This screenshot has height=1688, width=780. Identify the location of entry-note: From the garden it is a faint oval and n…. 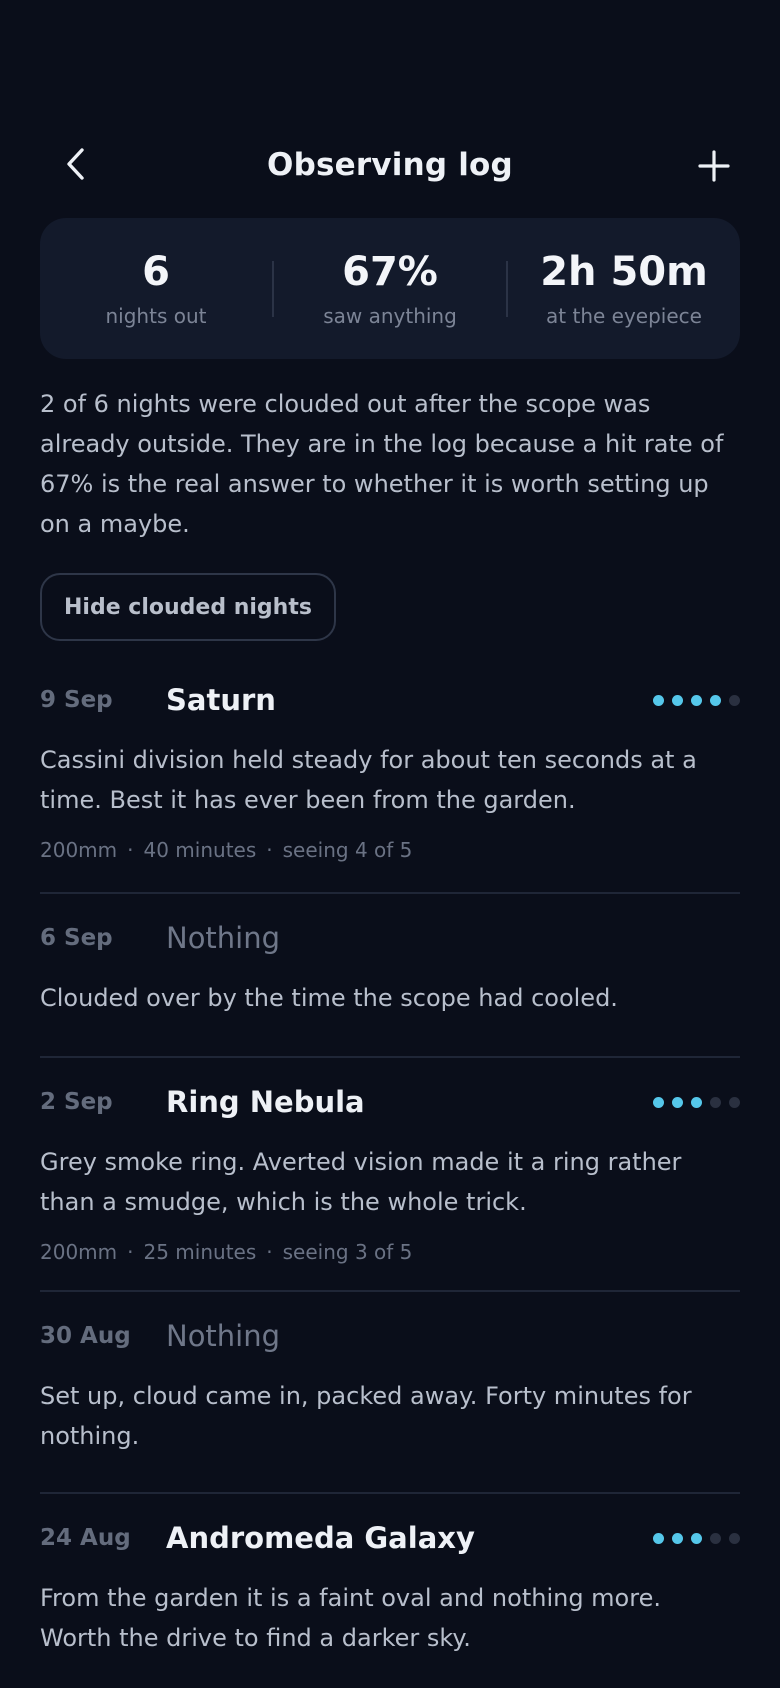
(350, 1618).